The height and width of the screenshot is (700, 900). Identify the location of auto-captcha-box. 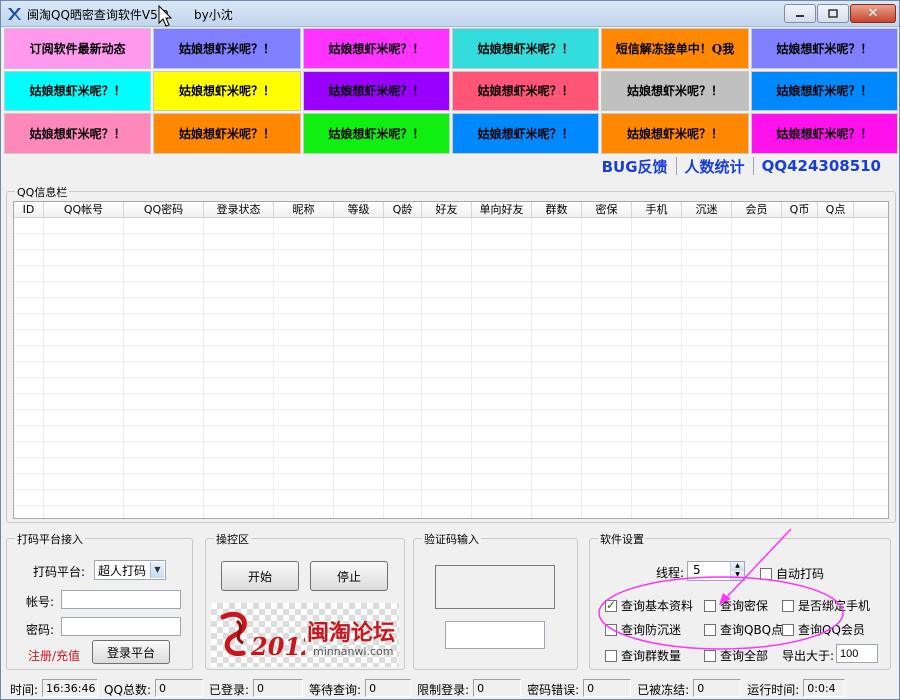
(766, 573).